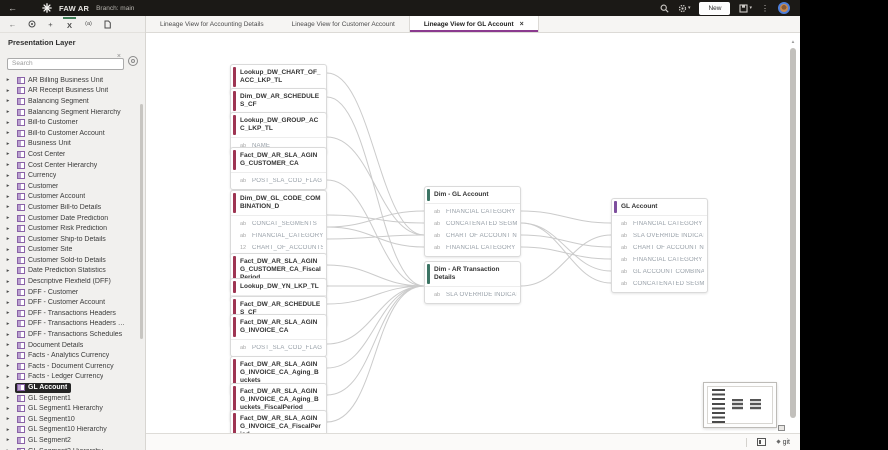 This screenshot has width=888, height=450. I want to click on tree-item: ▸ Facts - Analytics Currency, so click(74, 355).